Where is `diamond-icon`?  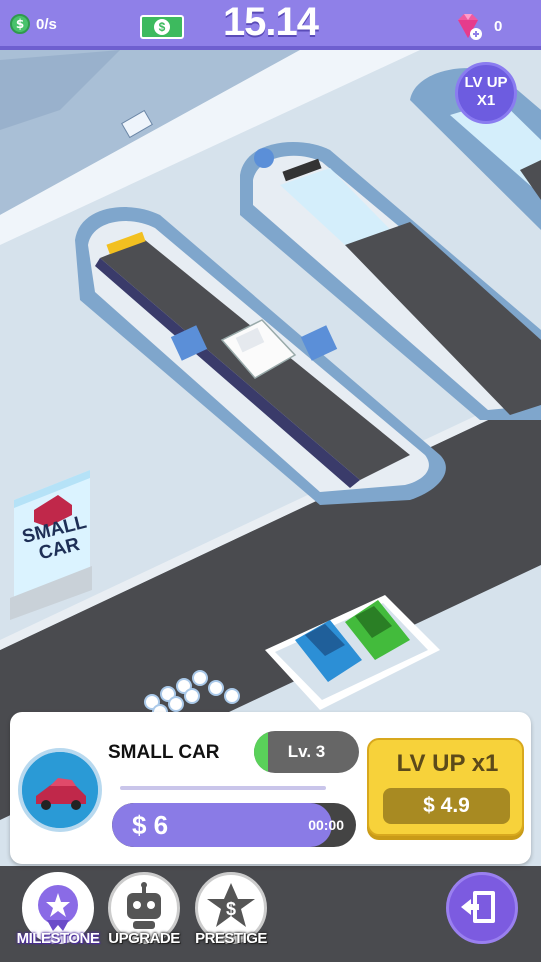 diamond-icon is located at coordinates (468, 26).